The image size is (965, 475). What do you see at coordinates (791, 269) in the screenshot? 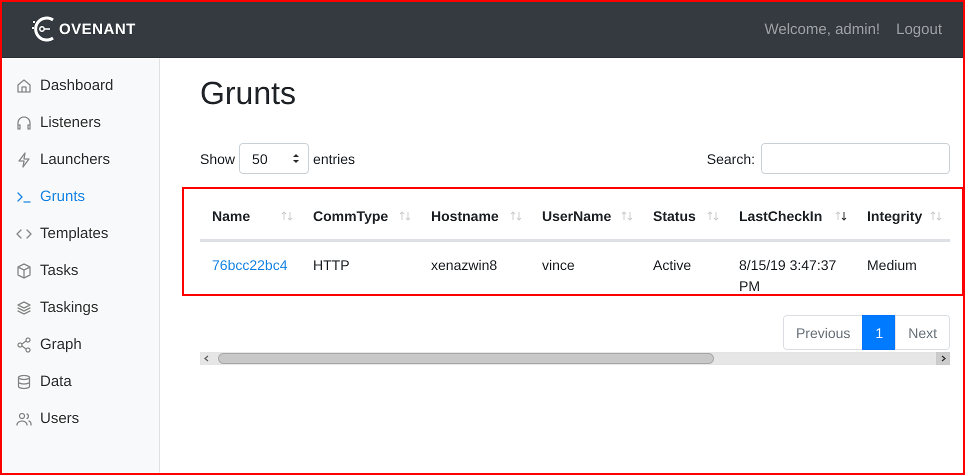
I see `table-cell: 8/15/19 3:47:37 PM` at bounding box center [791, 269].